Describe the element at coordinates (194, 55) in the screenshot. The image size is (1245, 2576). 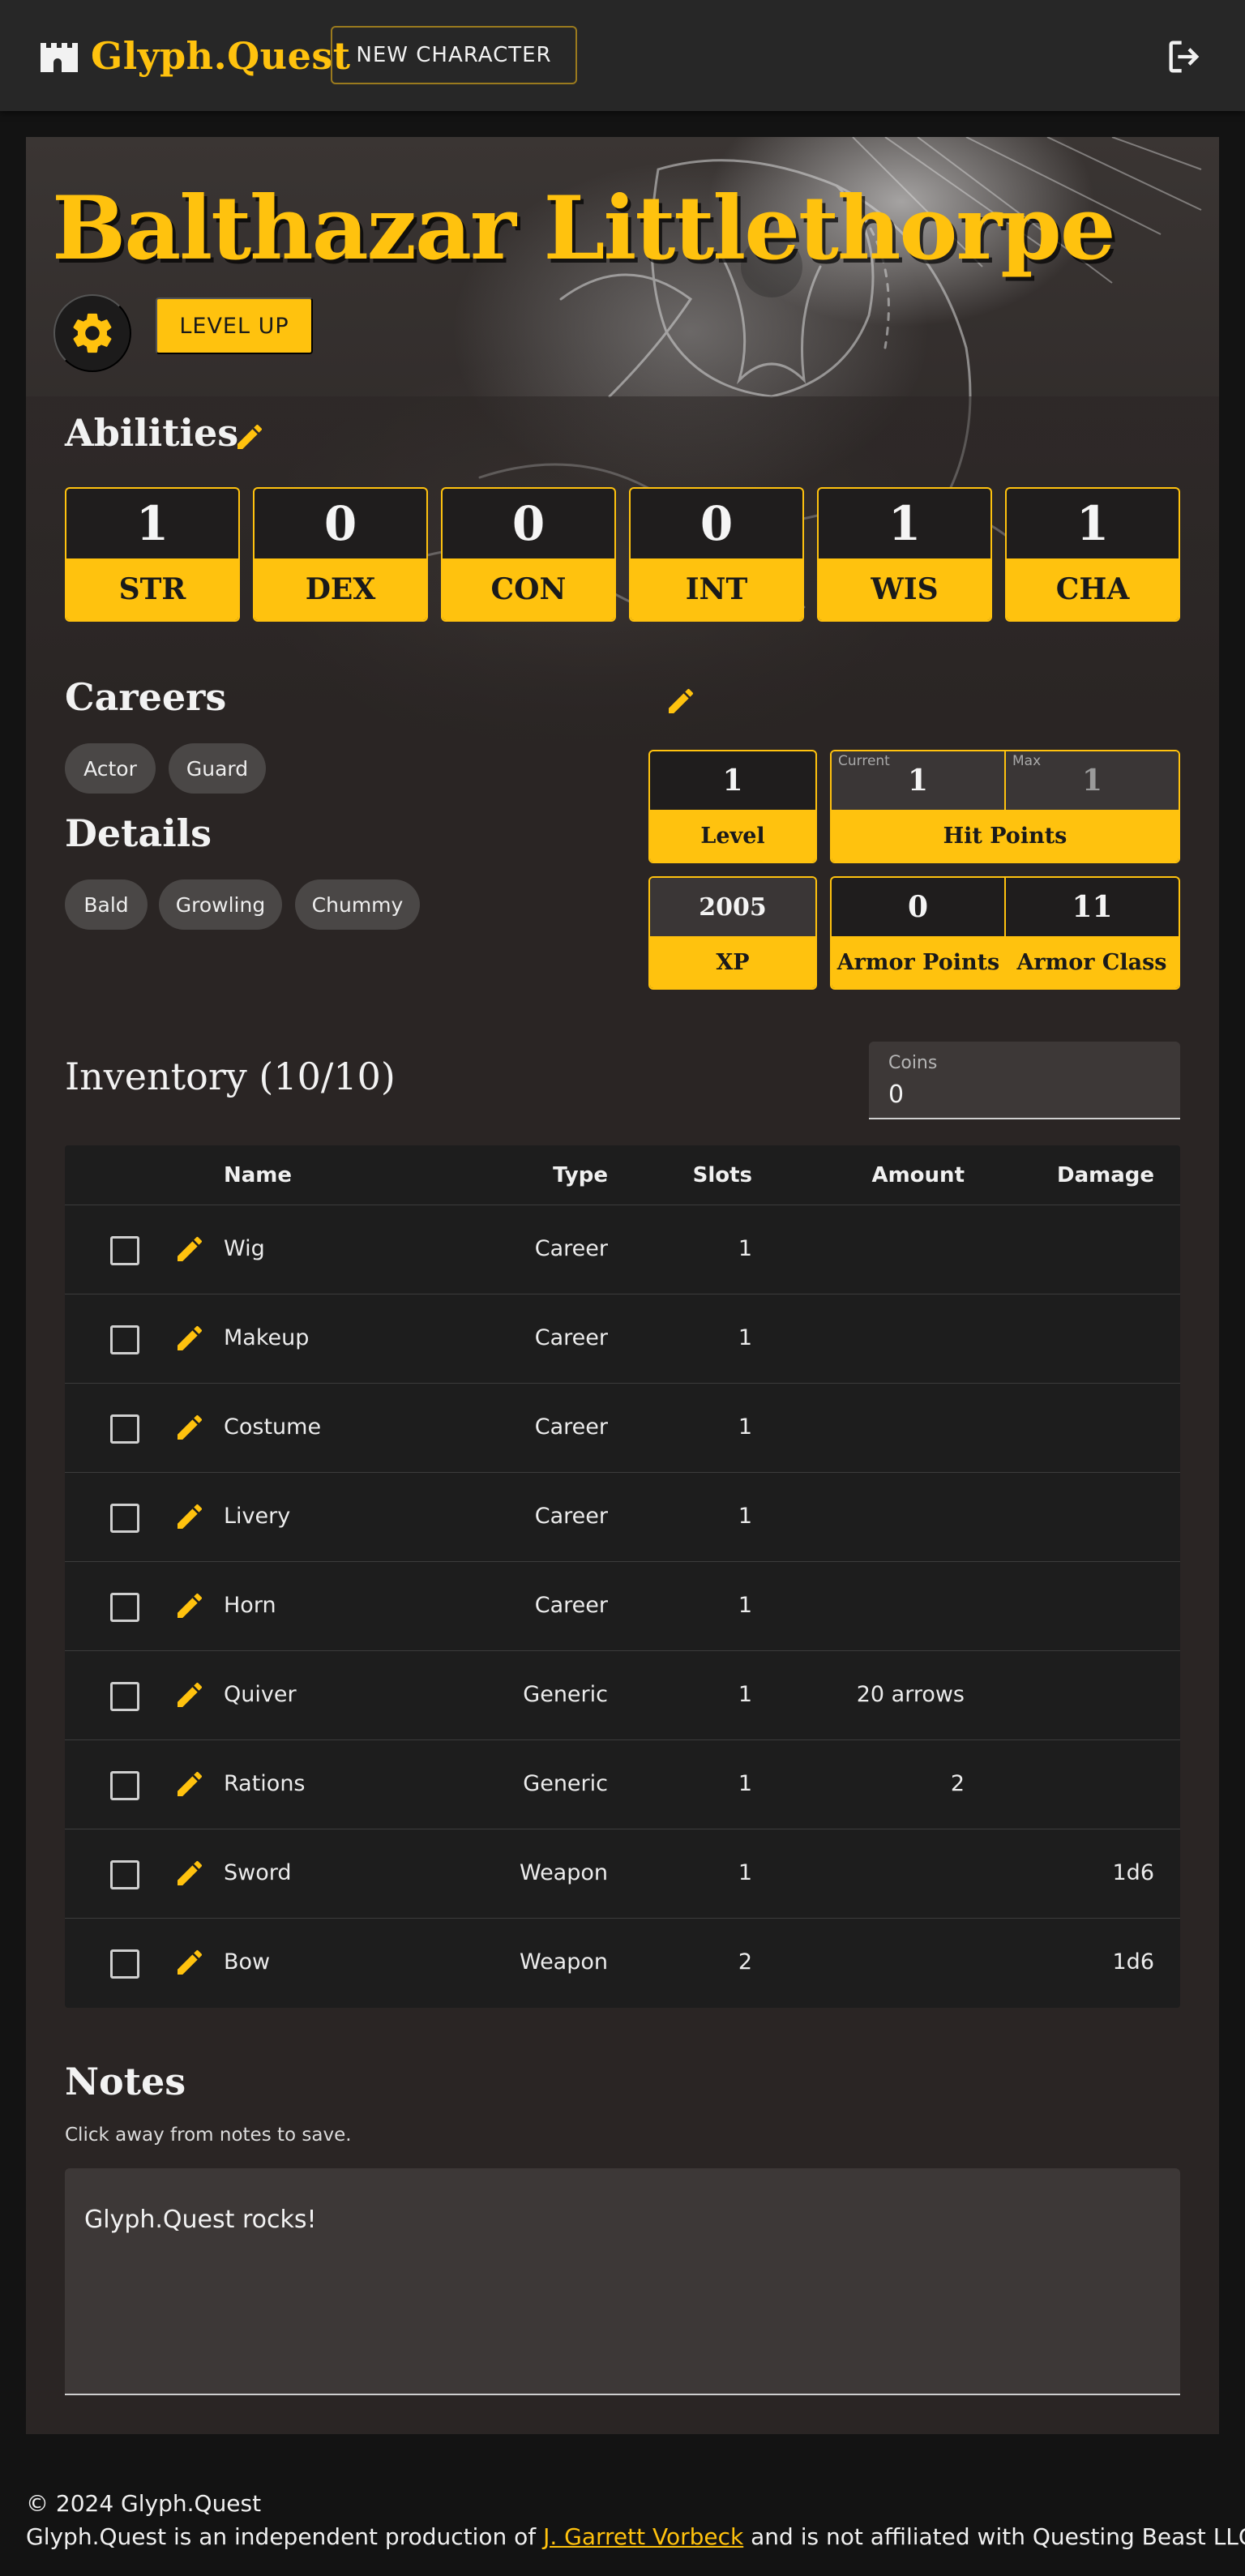
I see `brand: Glyph.Quest` at that location.